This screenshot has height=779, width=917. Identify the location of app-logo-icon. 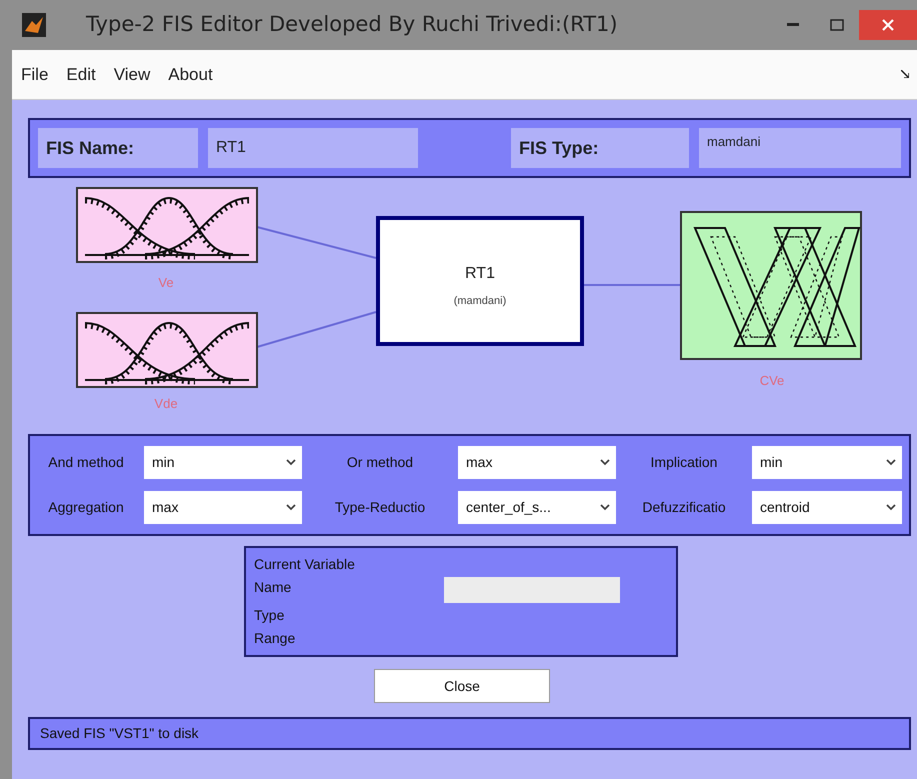
(34, 25).